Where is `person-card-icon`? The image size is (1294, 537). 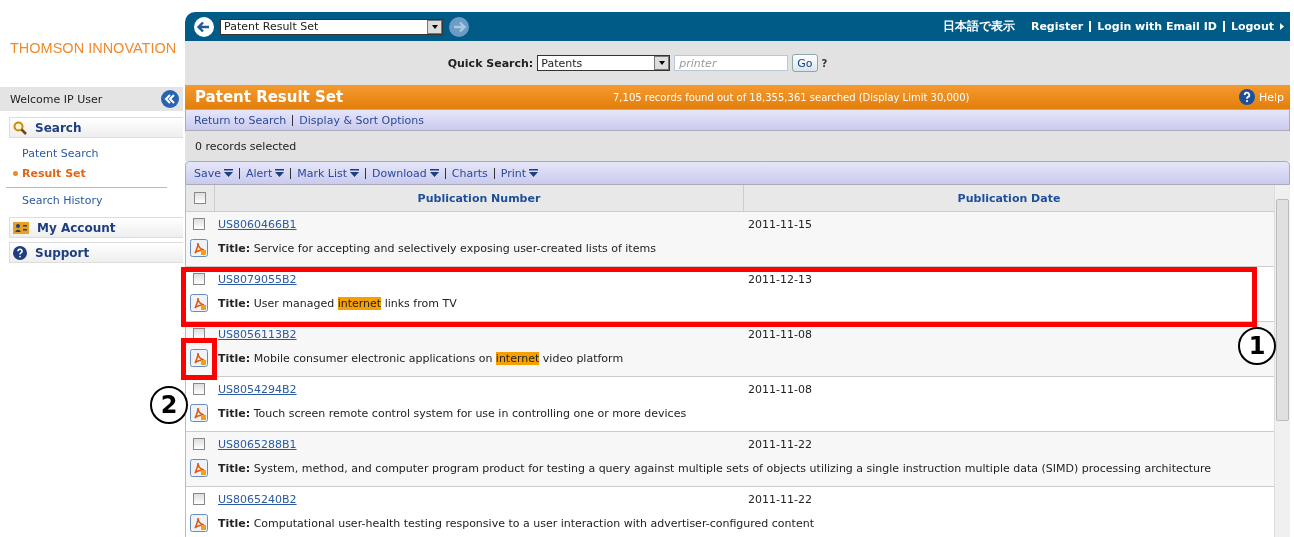 person-card-icon is located at coordinates (21, 227).